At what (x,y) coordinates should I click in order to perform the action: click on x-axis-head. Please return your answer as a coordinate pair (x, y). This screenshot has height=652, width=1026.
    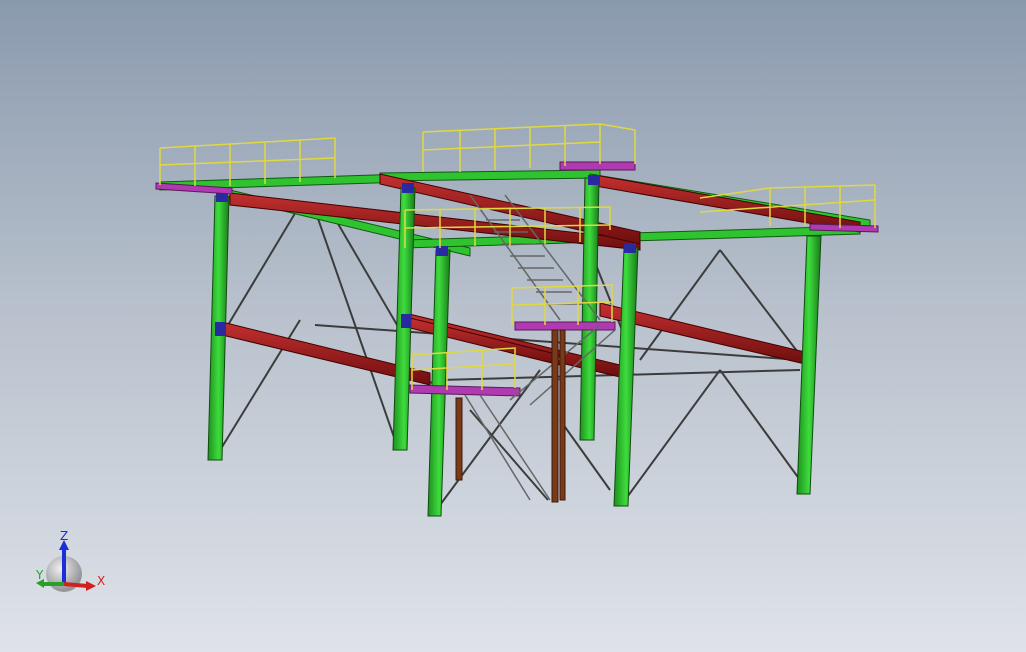
    Looking at the image, I should click on (91, 586).